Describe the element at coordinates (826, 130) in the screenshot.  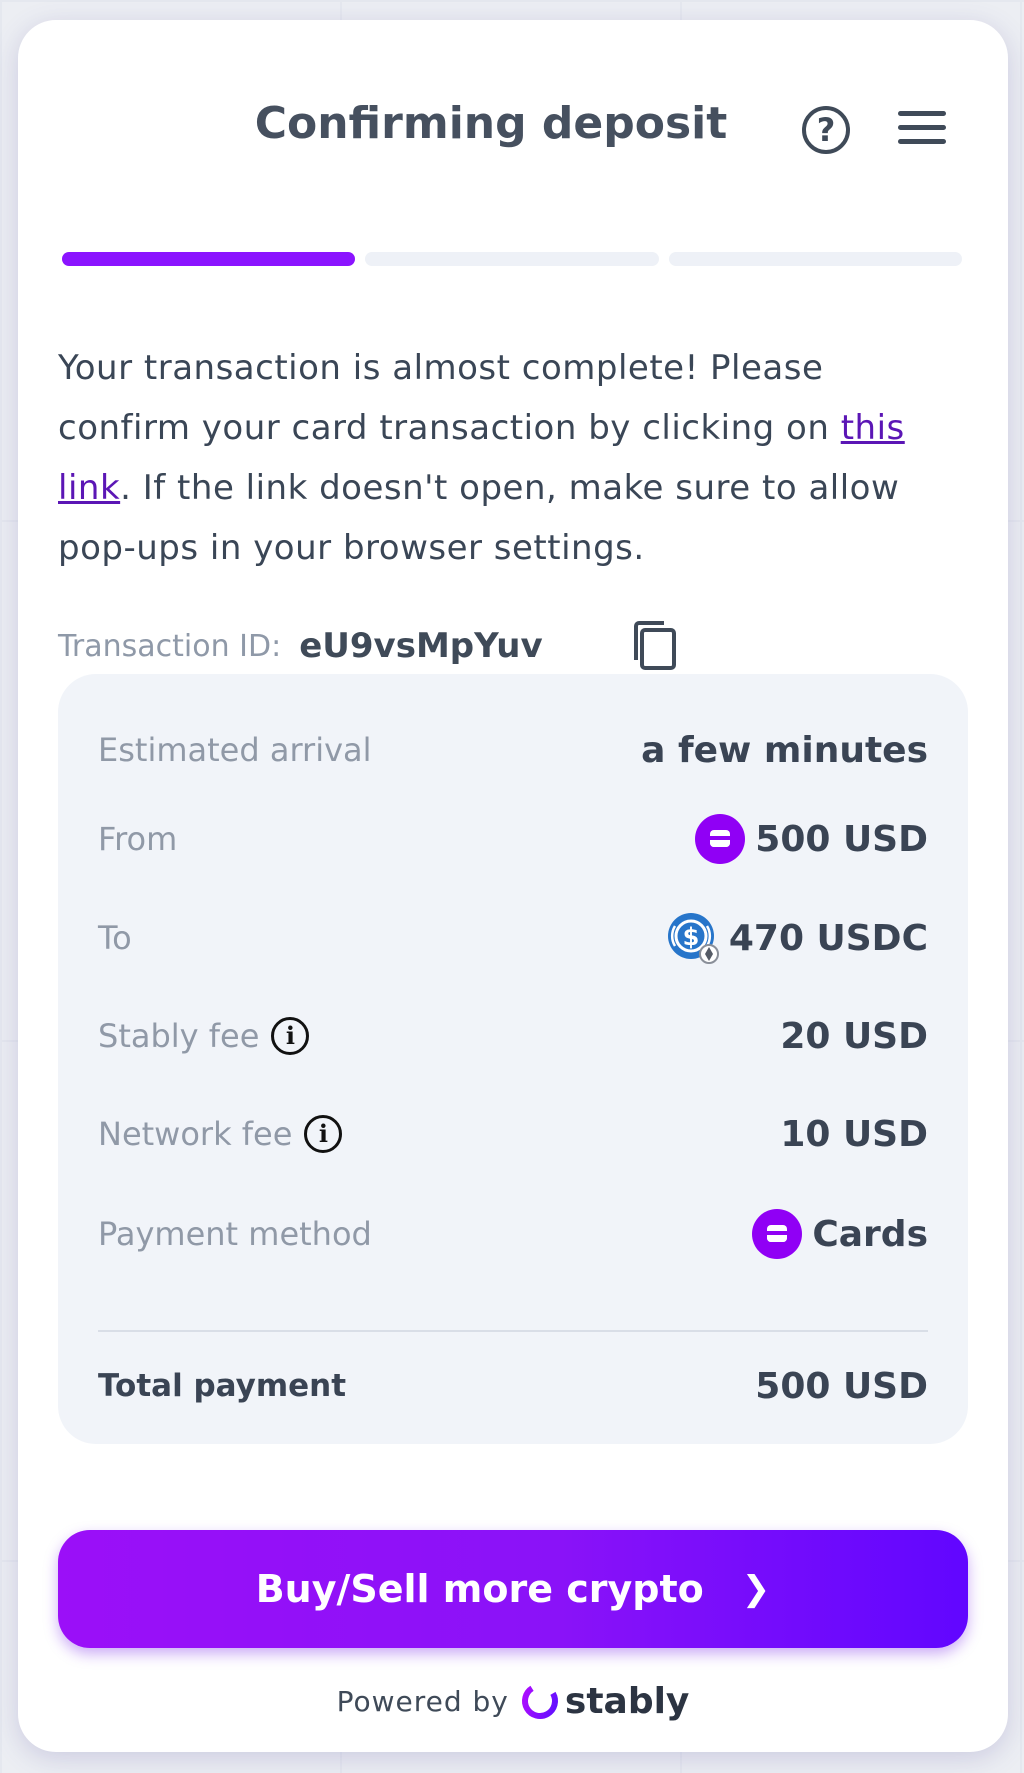
I see `help-icon: ?` at that location.